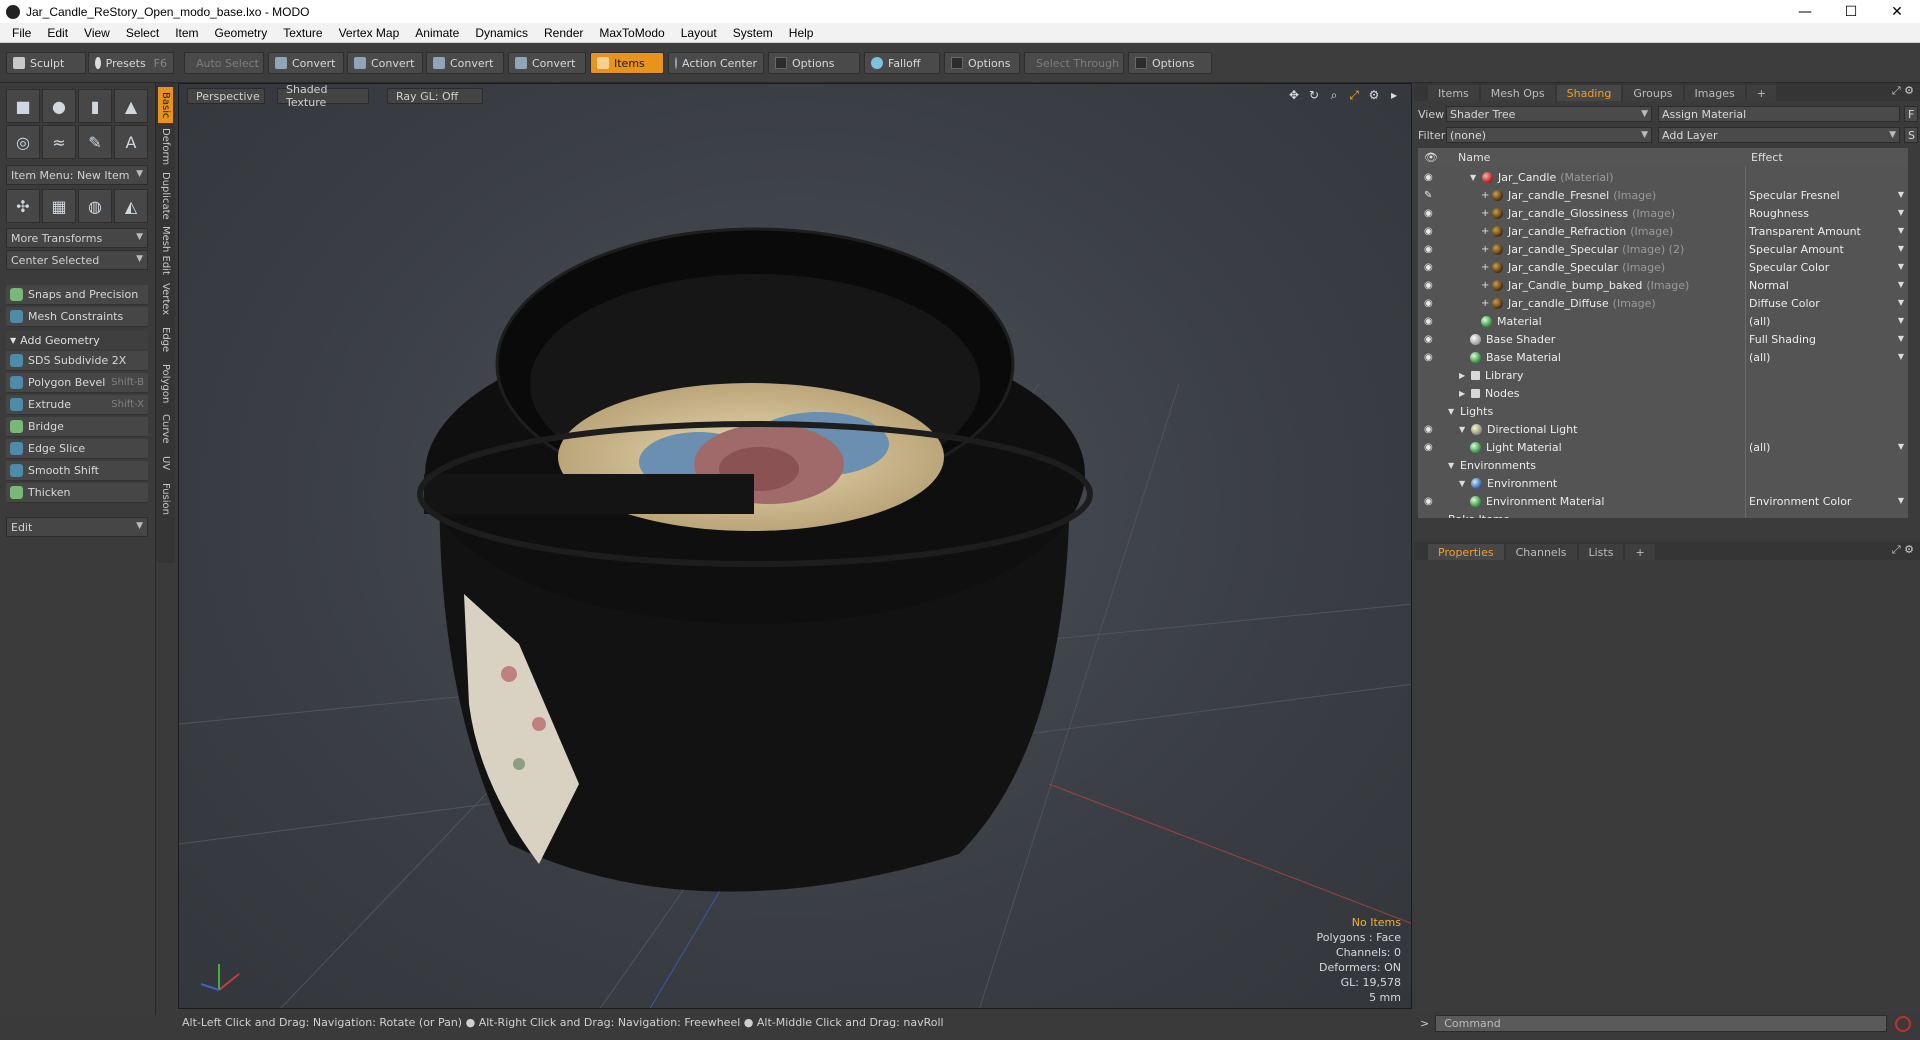 The height and width of the screenshot is (1040, 1920). Describe the element at coordinates (1589, 93) in the screenshot. I see `tab-shading: Shading` at that location.